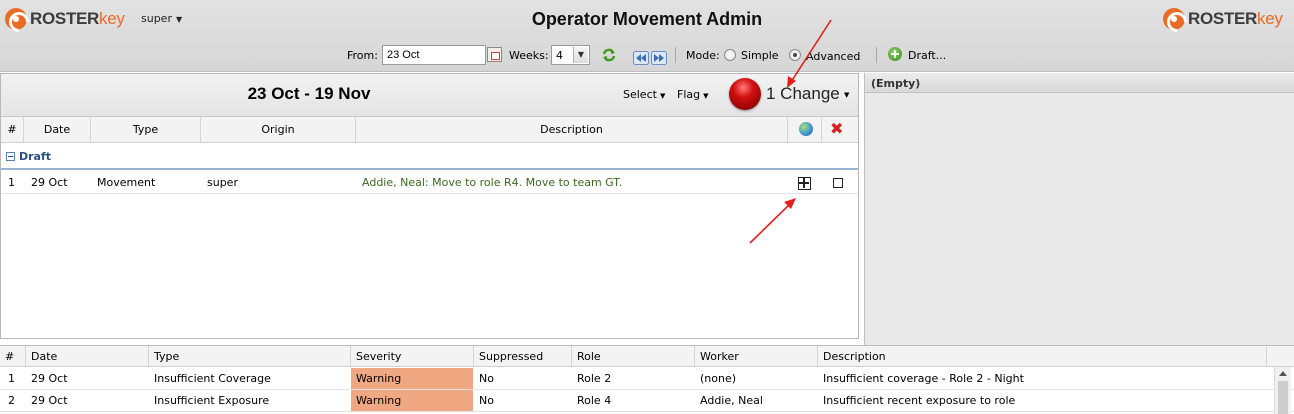  I want to click on changes-grid-header: # Date Type Origin Description ✖, so click(429, 130).